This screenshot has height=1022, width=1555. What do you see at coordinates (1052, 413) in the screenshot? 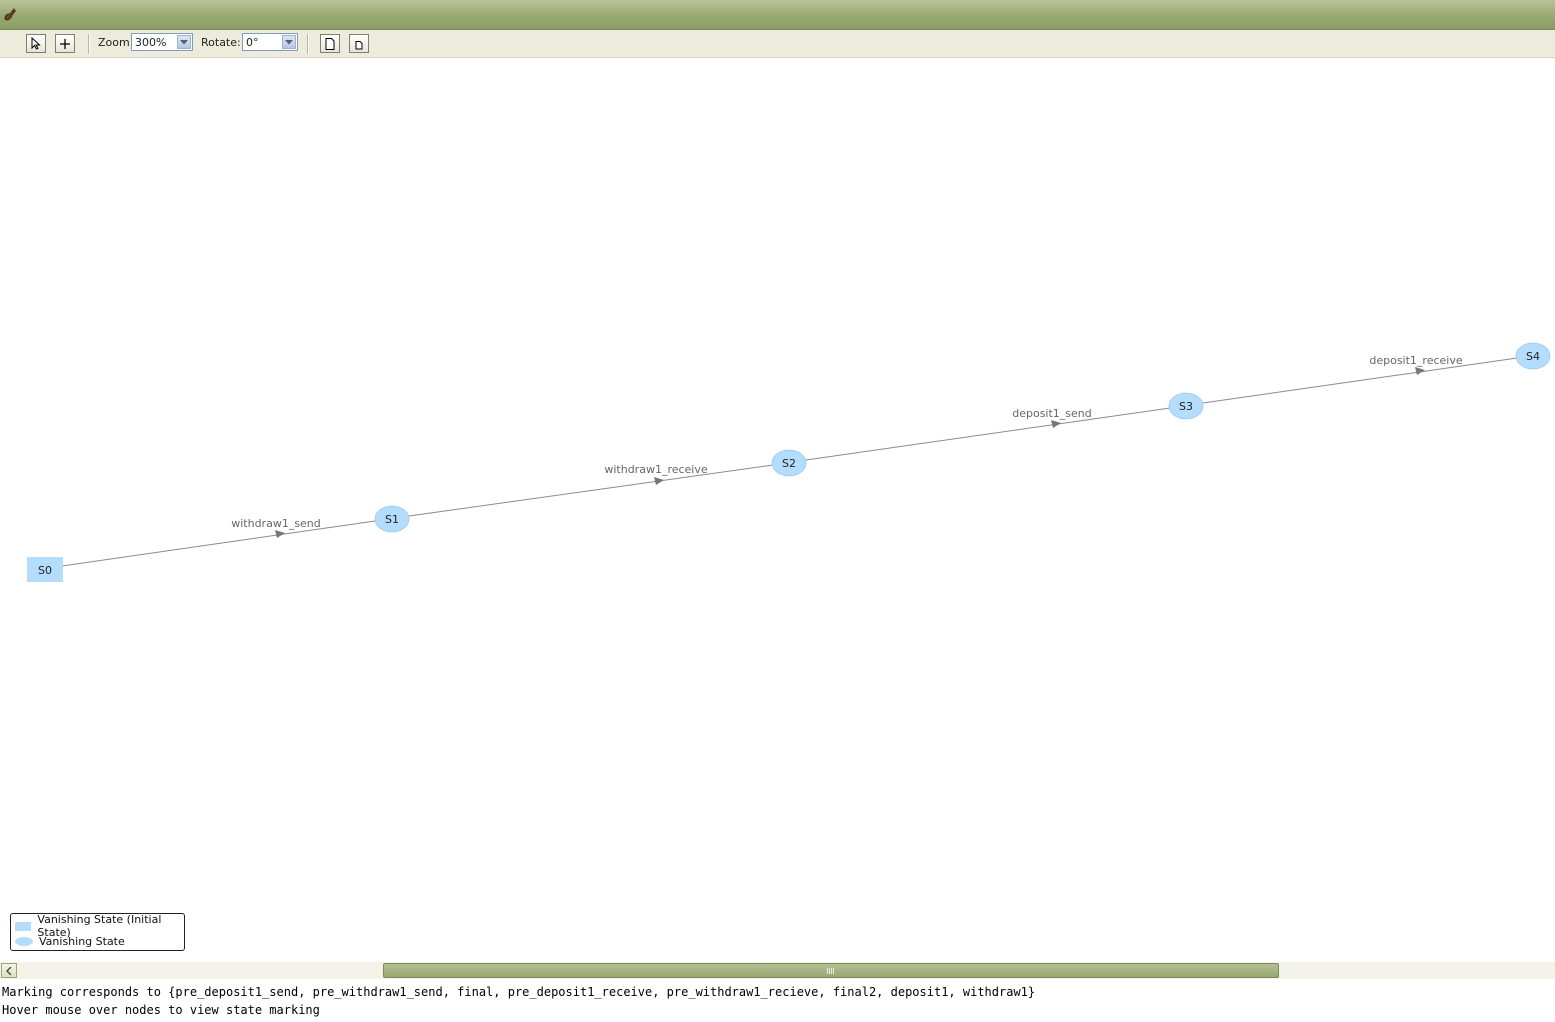
I see `edge-label: deposit1_send` at bounding box center [1052, 413].